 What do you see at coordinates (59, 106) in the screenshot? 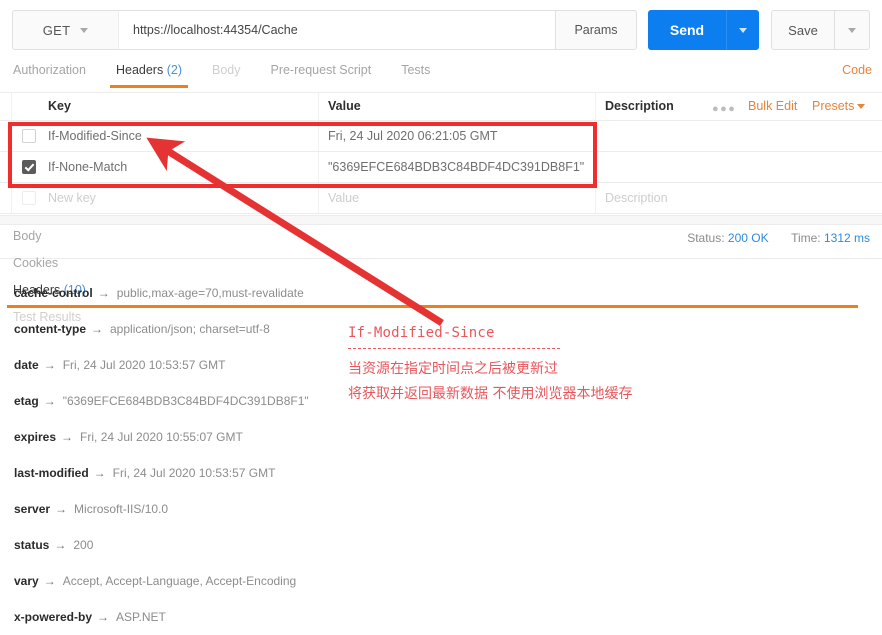
I see `column-header-key: Key` at bounding box center [59, 106].